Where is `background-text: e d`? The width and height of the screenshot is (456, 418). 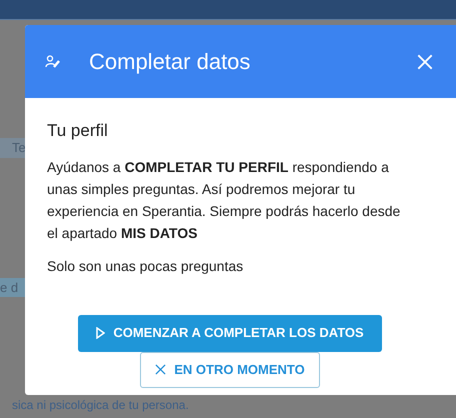 background-text: e d is located at coordinates (13, 287).